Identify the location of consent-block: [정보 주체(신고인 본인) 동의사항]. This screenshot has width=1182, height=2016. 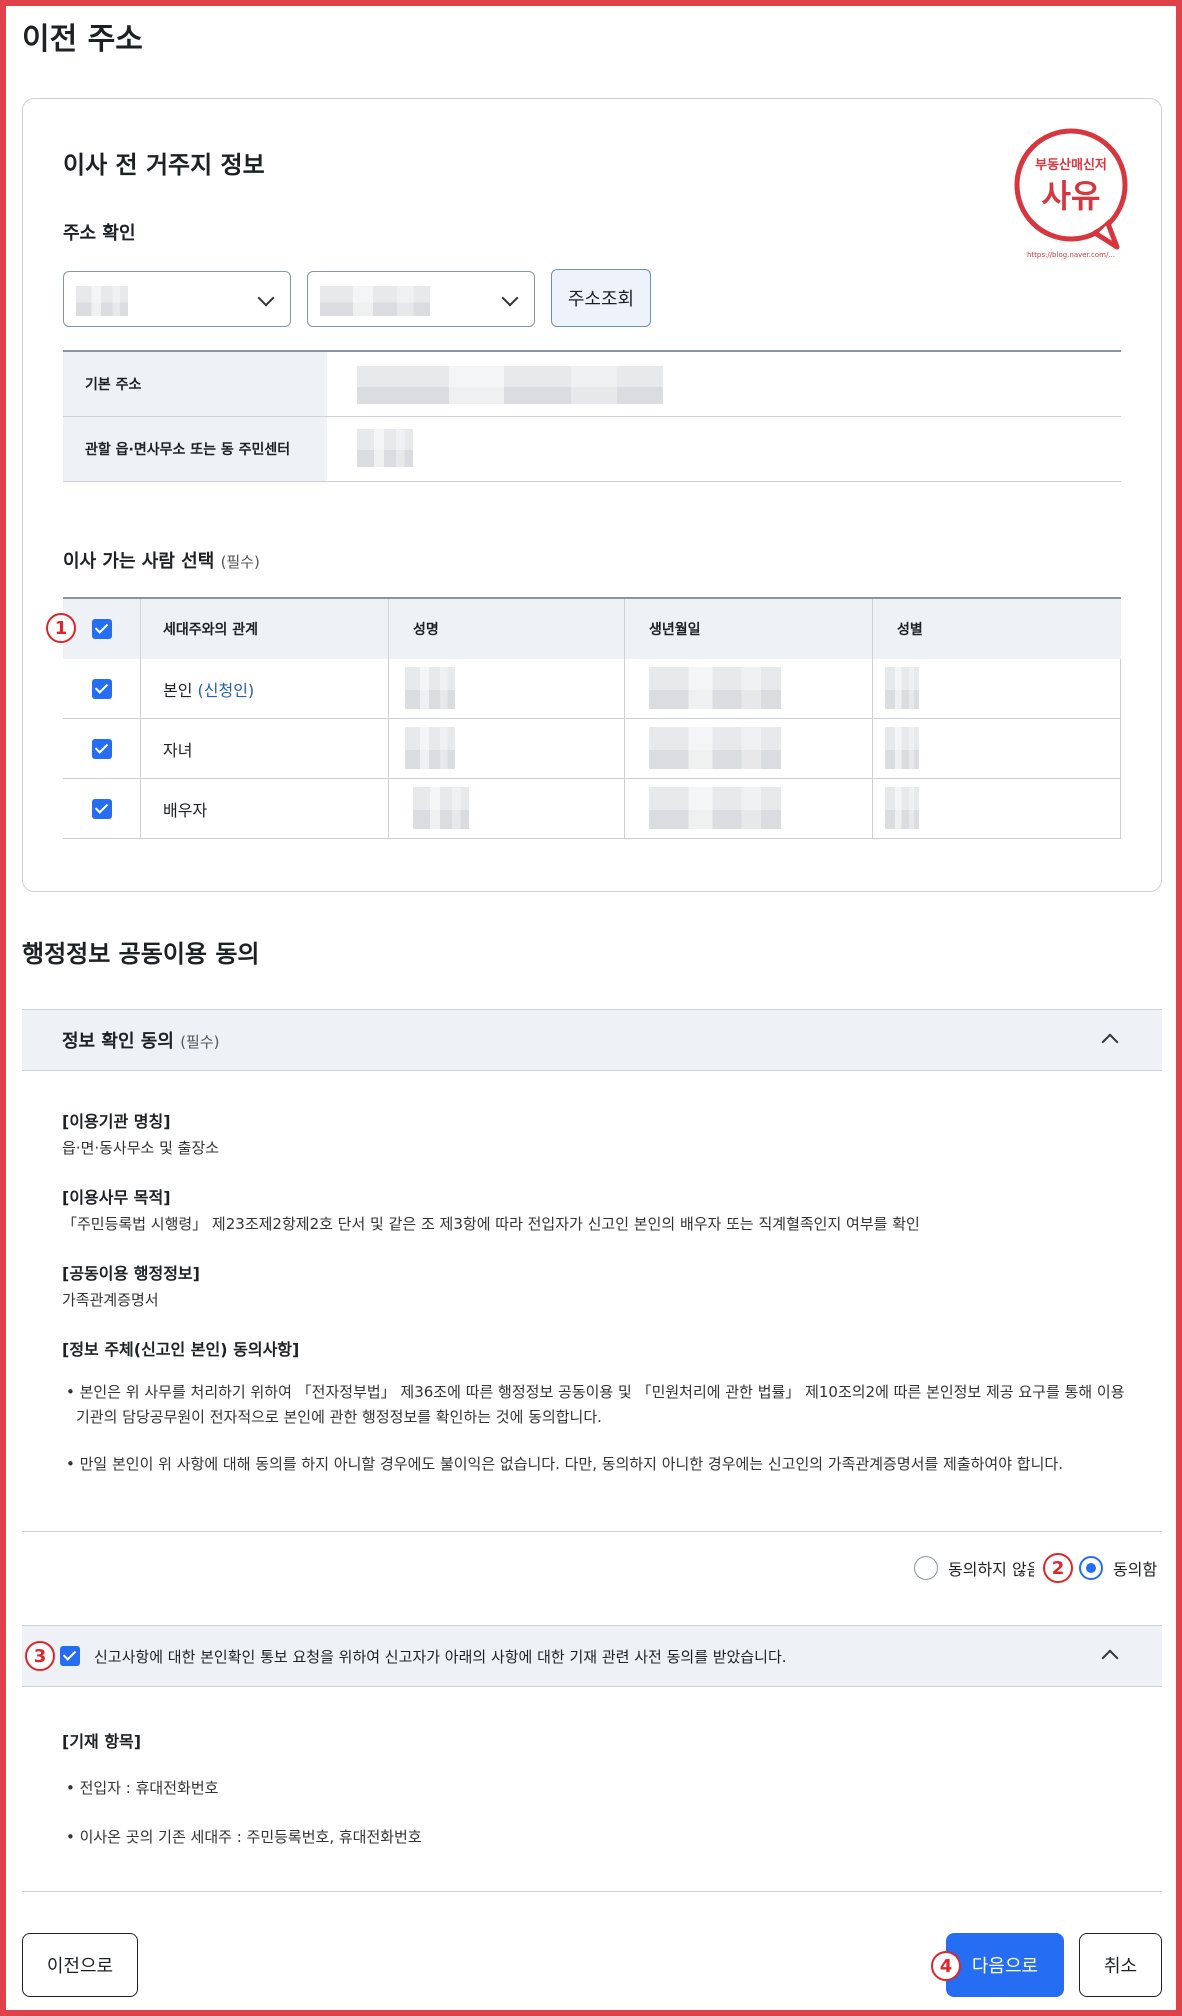
(597, 1348).